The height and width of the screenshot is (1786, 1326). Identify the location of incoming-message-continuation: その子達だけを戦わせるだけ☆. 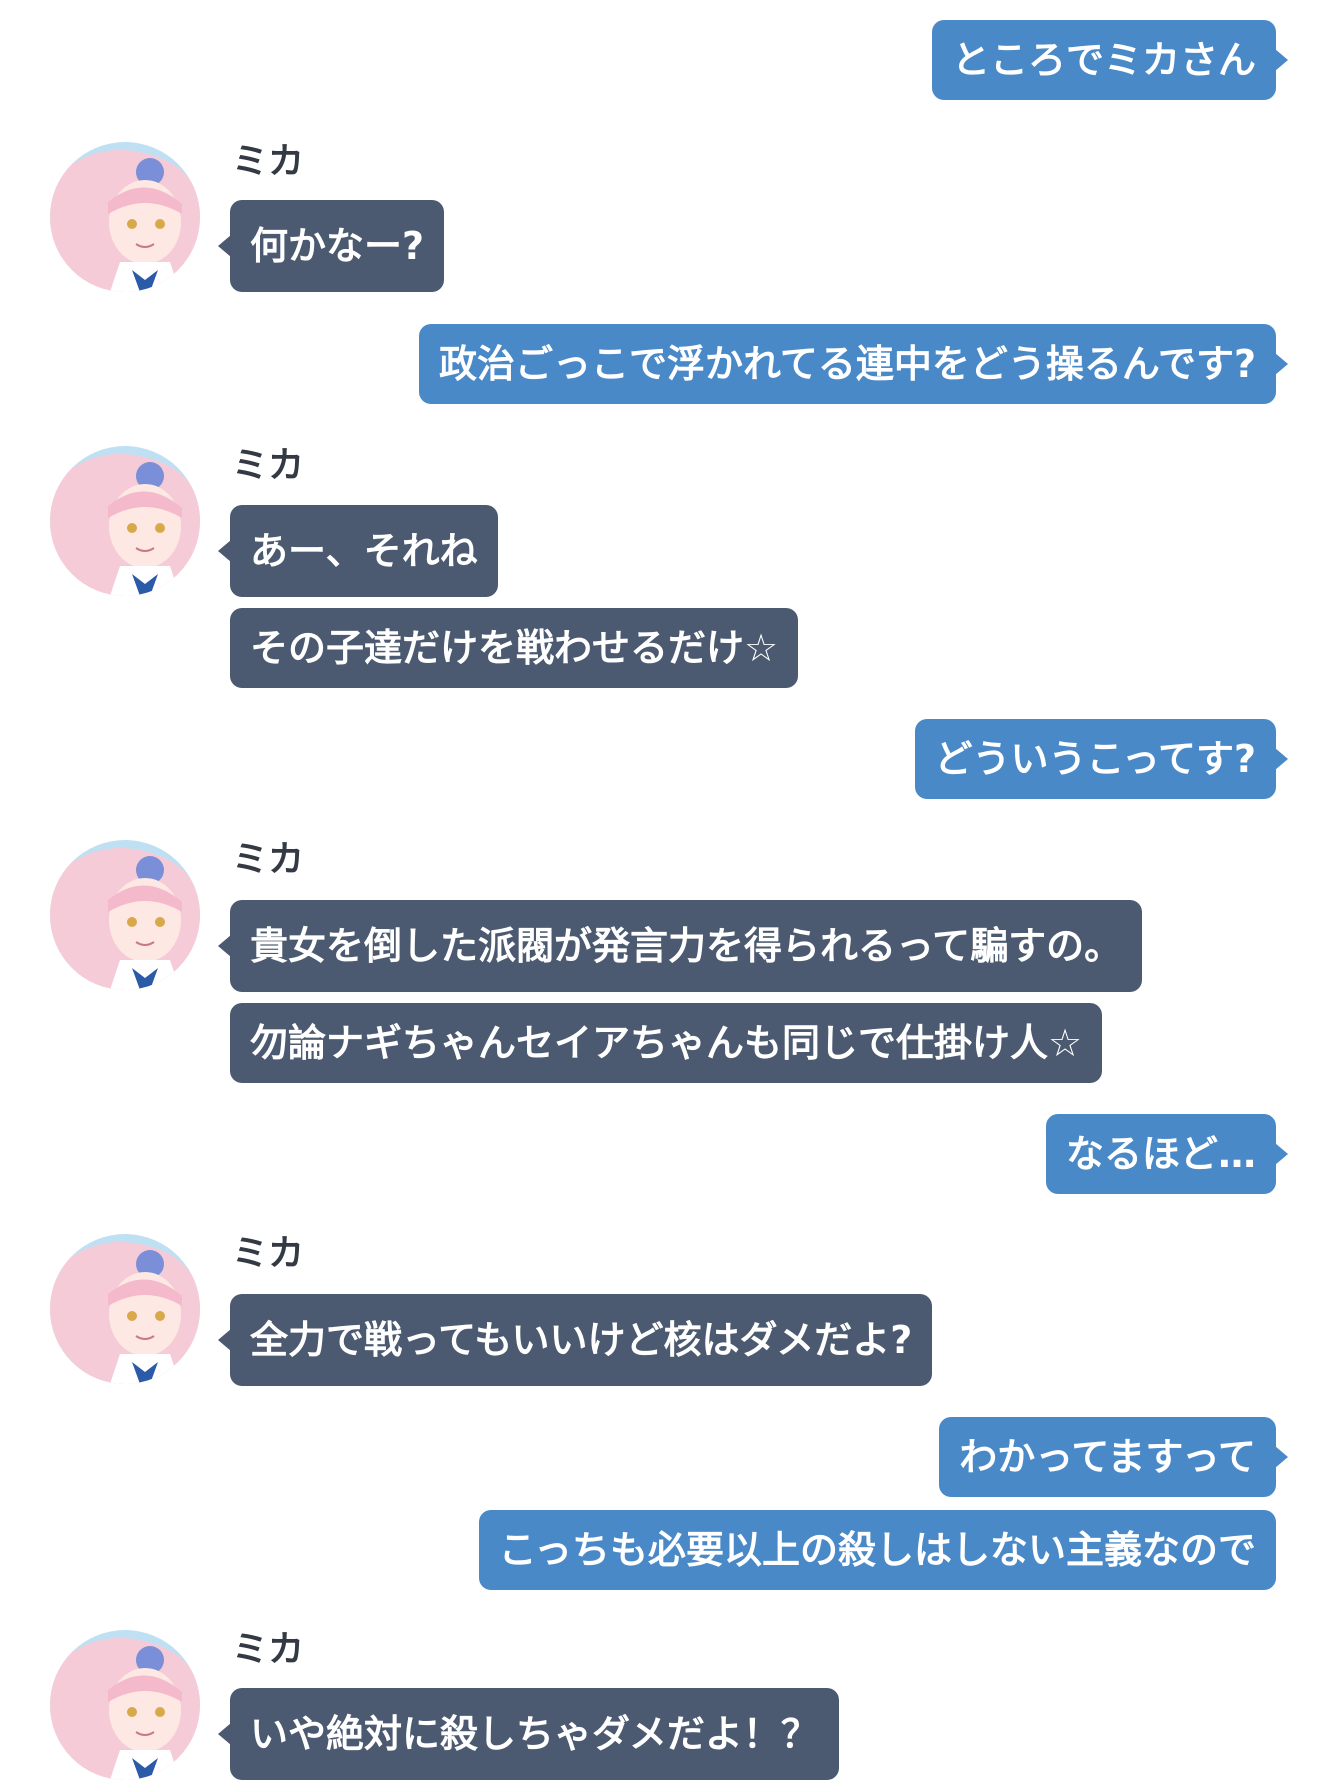
(514, 648).